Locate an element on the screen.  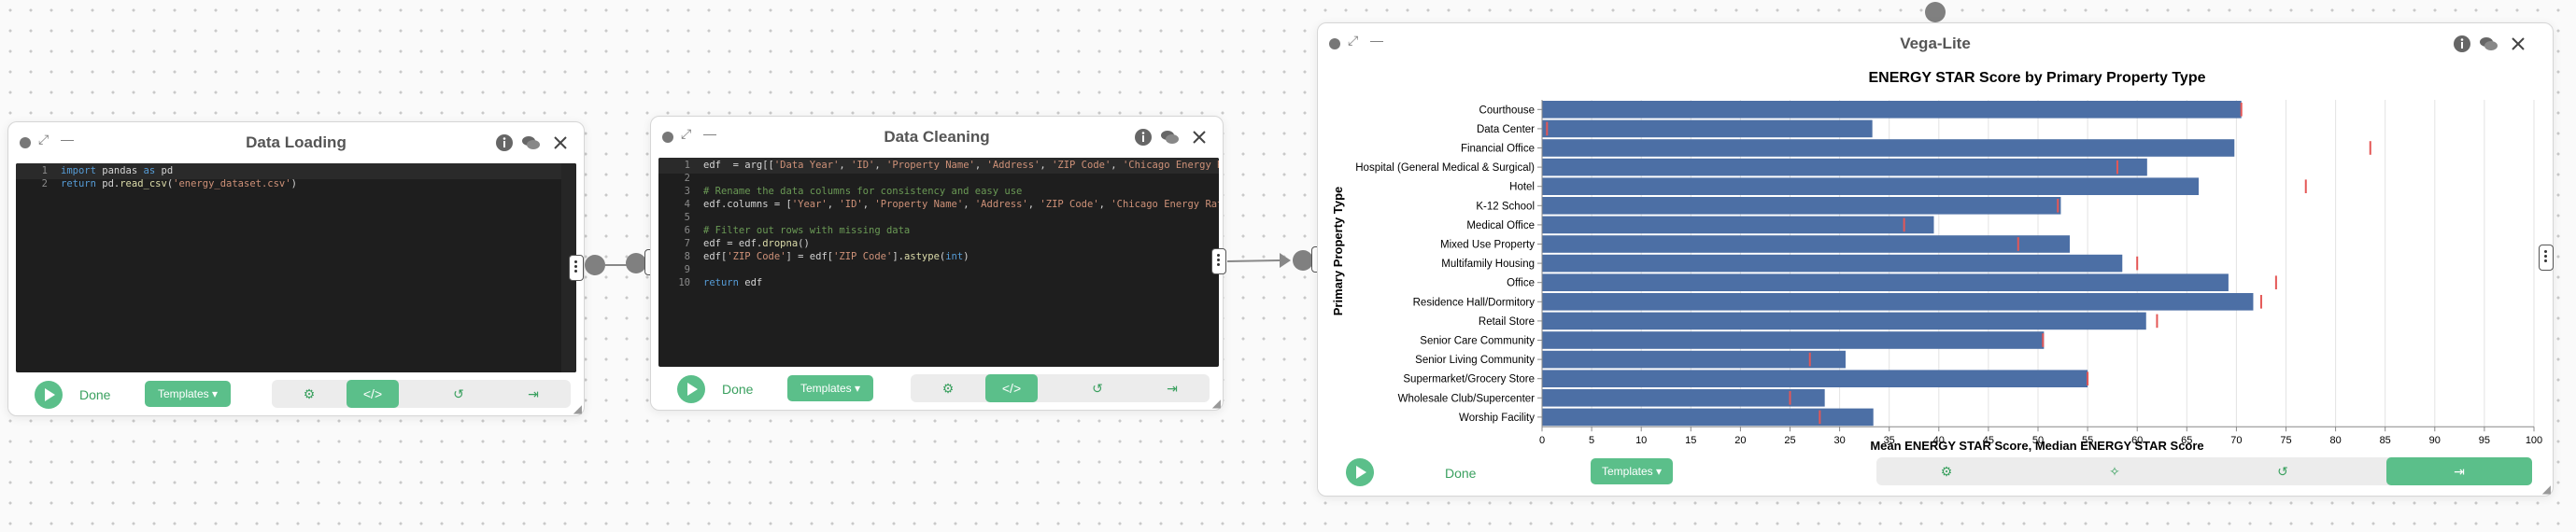
view-toolbar: ⚙ </> ↺ ⇥ is located at coordinates (1060, 388).